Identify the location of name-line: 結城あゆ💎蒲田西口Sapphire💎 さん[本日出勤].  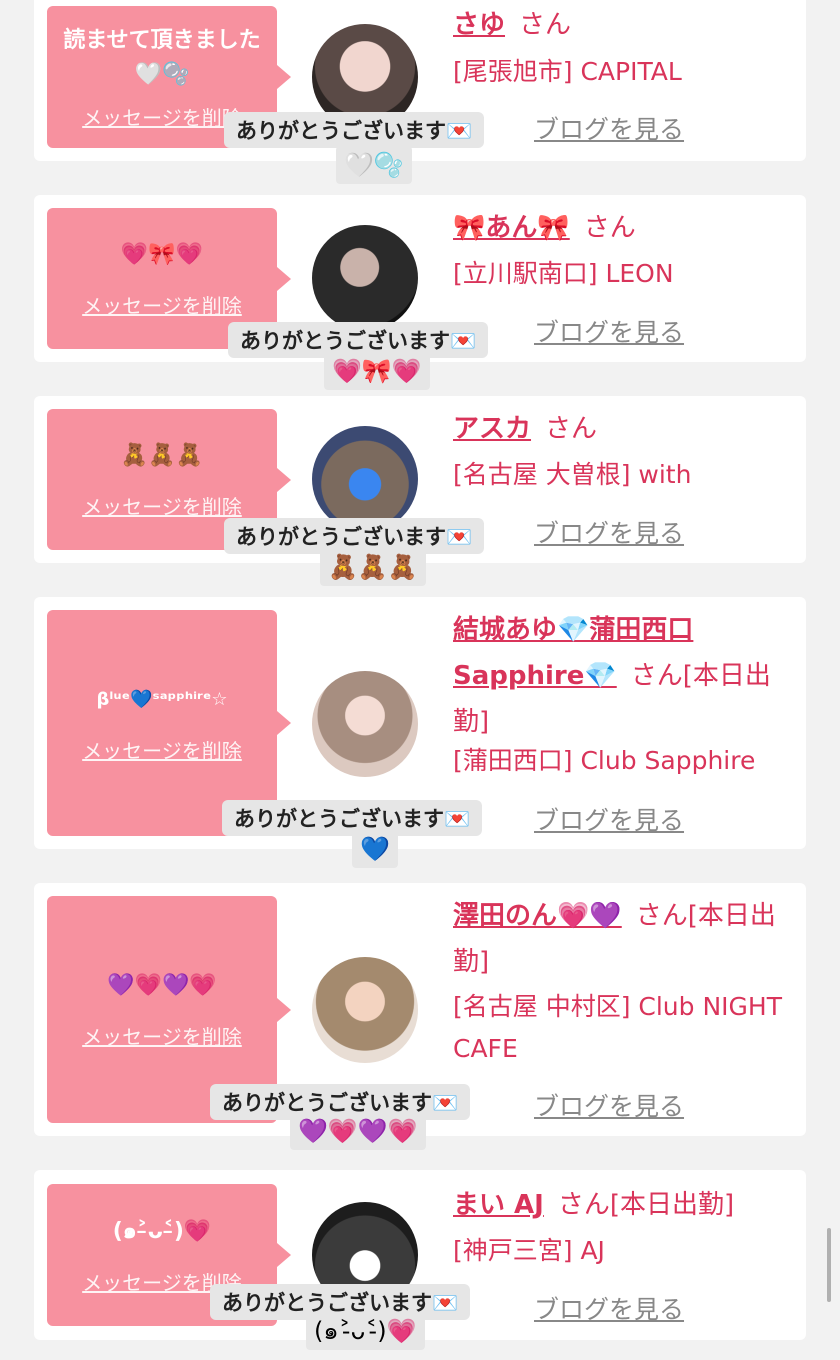
(623, 676).